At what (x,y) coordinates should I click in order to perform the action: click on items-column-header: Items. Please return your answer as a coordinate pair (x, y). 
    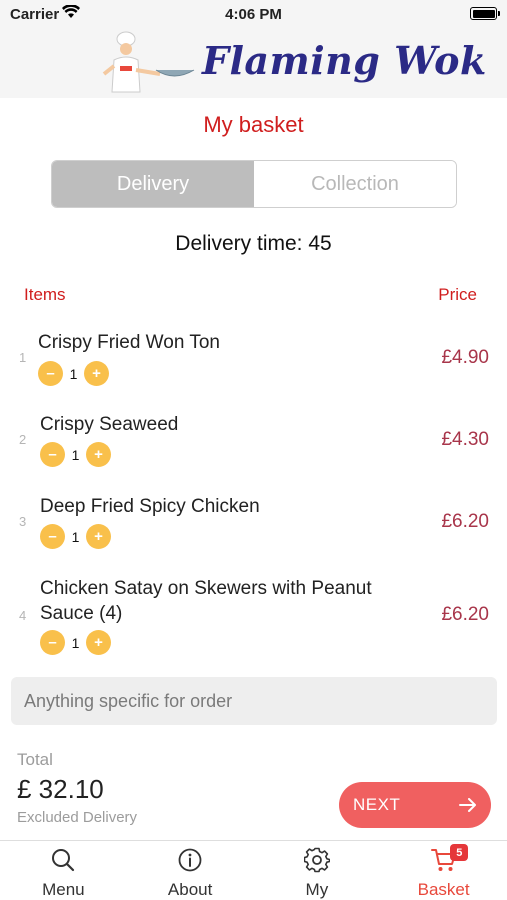
    Looking at the image, I should click on (45, 294).